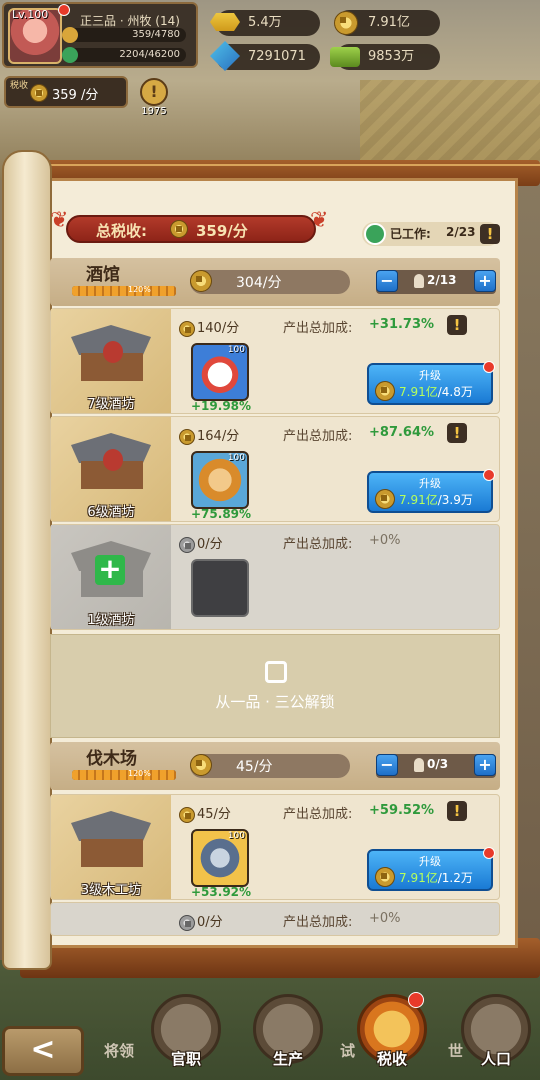 The width and height of the screenshot is (540, 1080). I want to click on player-panel: Lv.100 正三品 · 州牧 (14) 359/4780 2204/46200, so click(100, 35).